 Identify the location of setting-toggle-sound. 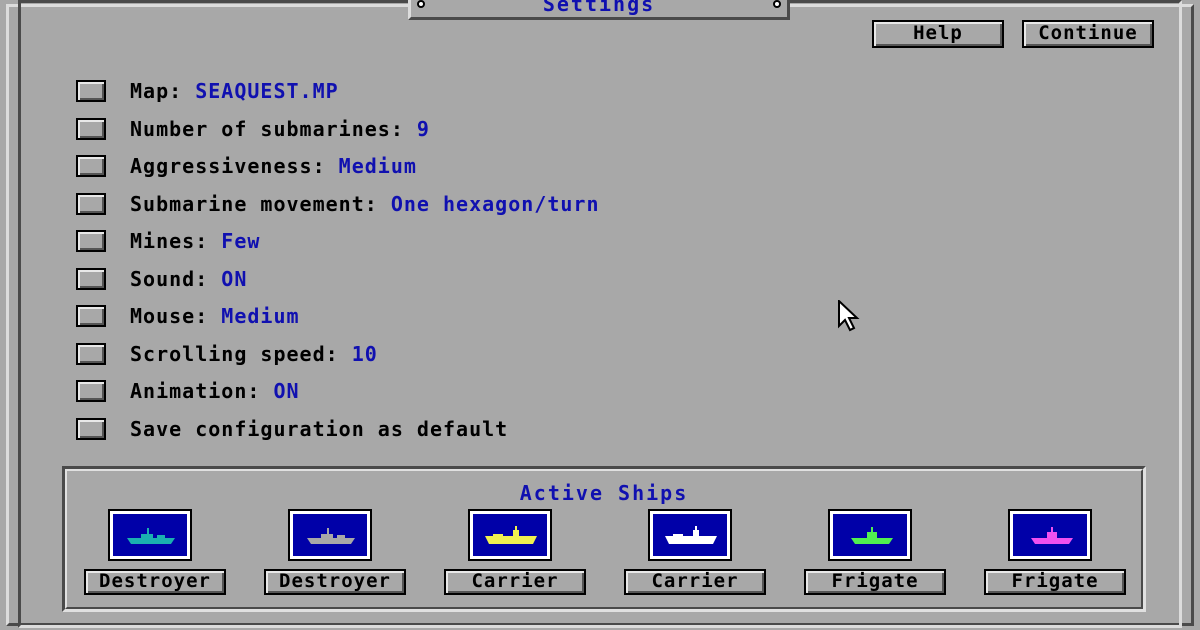
(91, 279).